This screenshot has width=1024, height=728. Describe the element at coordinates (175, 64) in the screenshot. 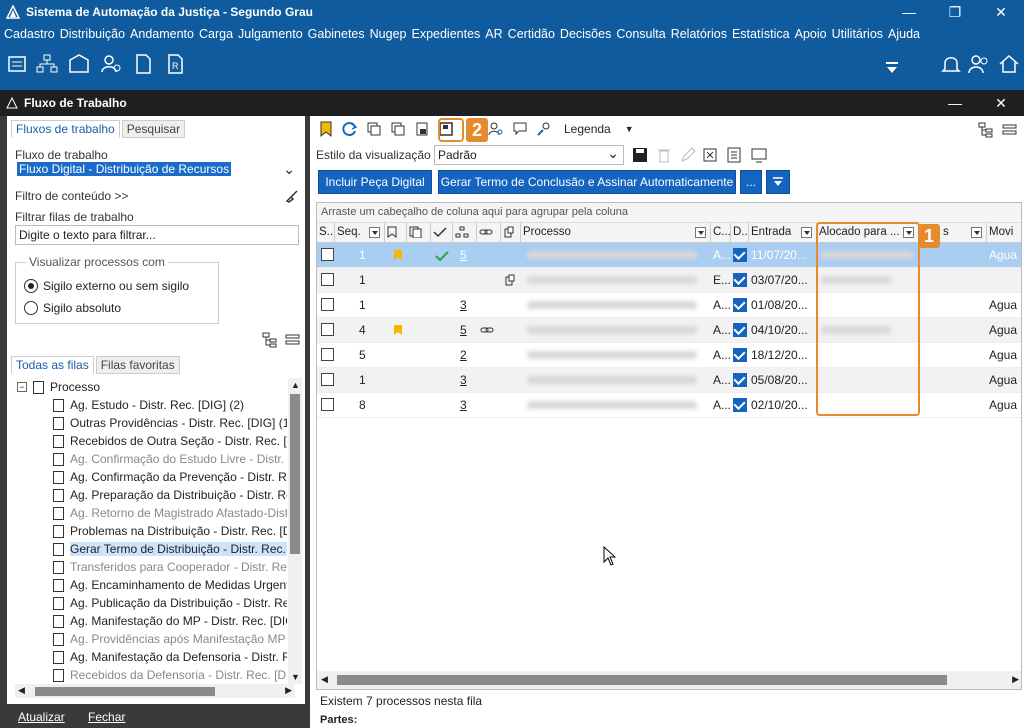

I see `document-r-icon: R` at that location.